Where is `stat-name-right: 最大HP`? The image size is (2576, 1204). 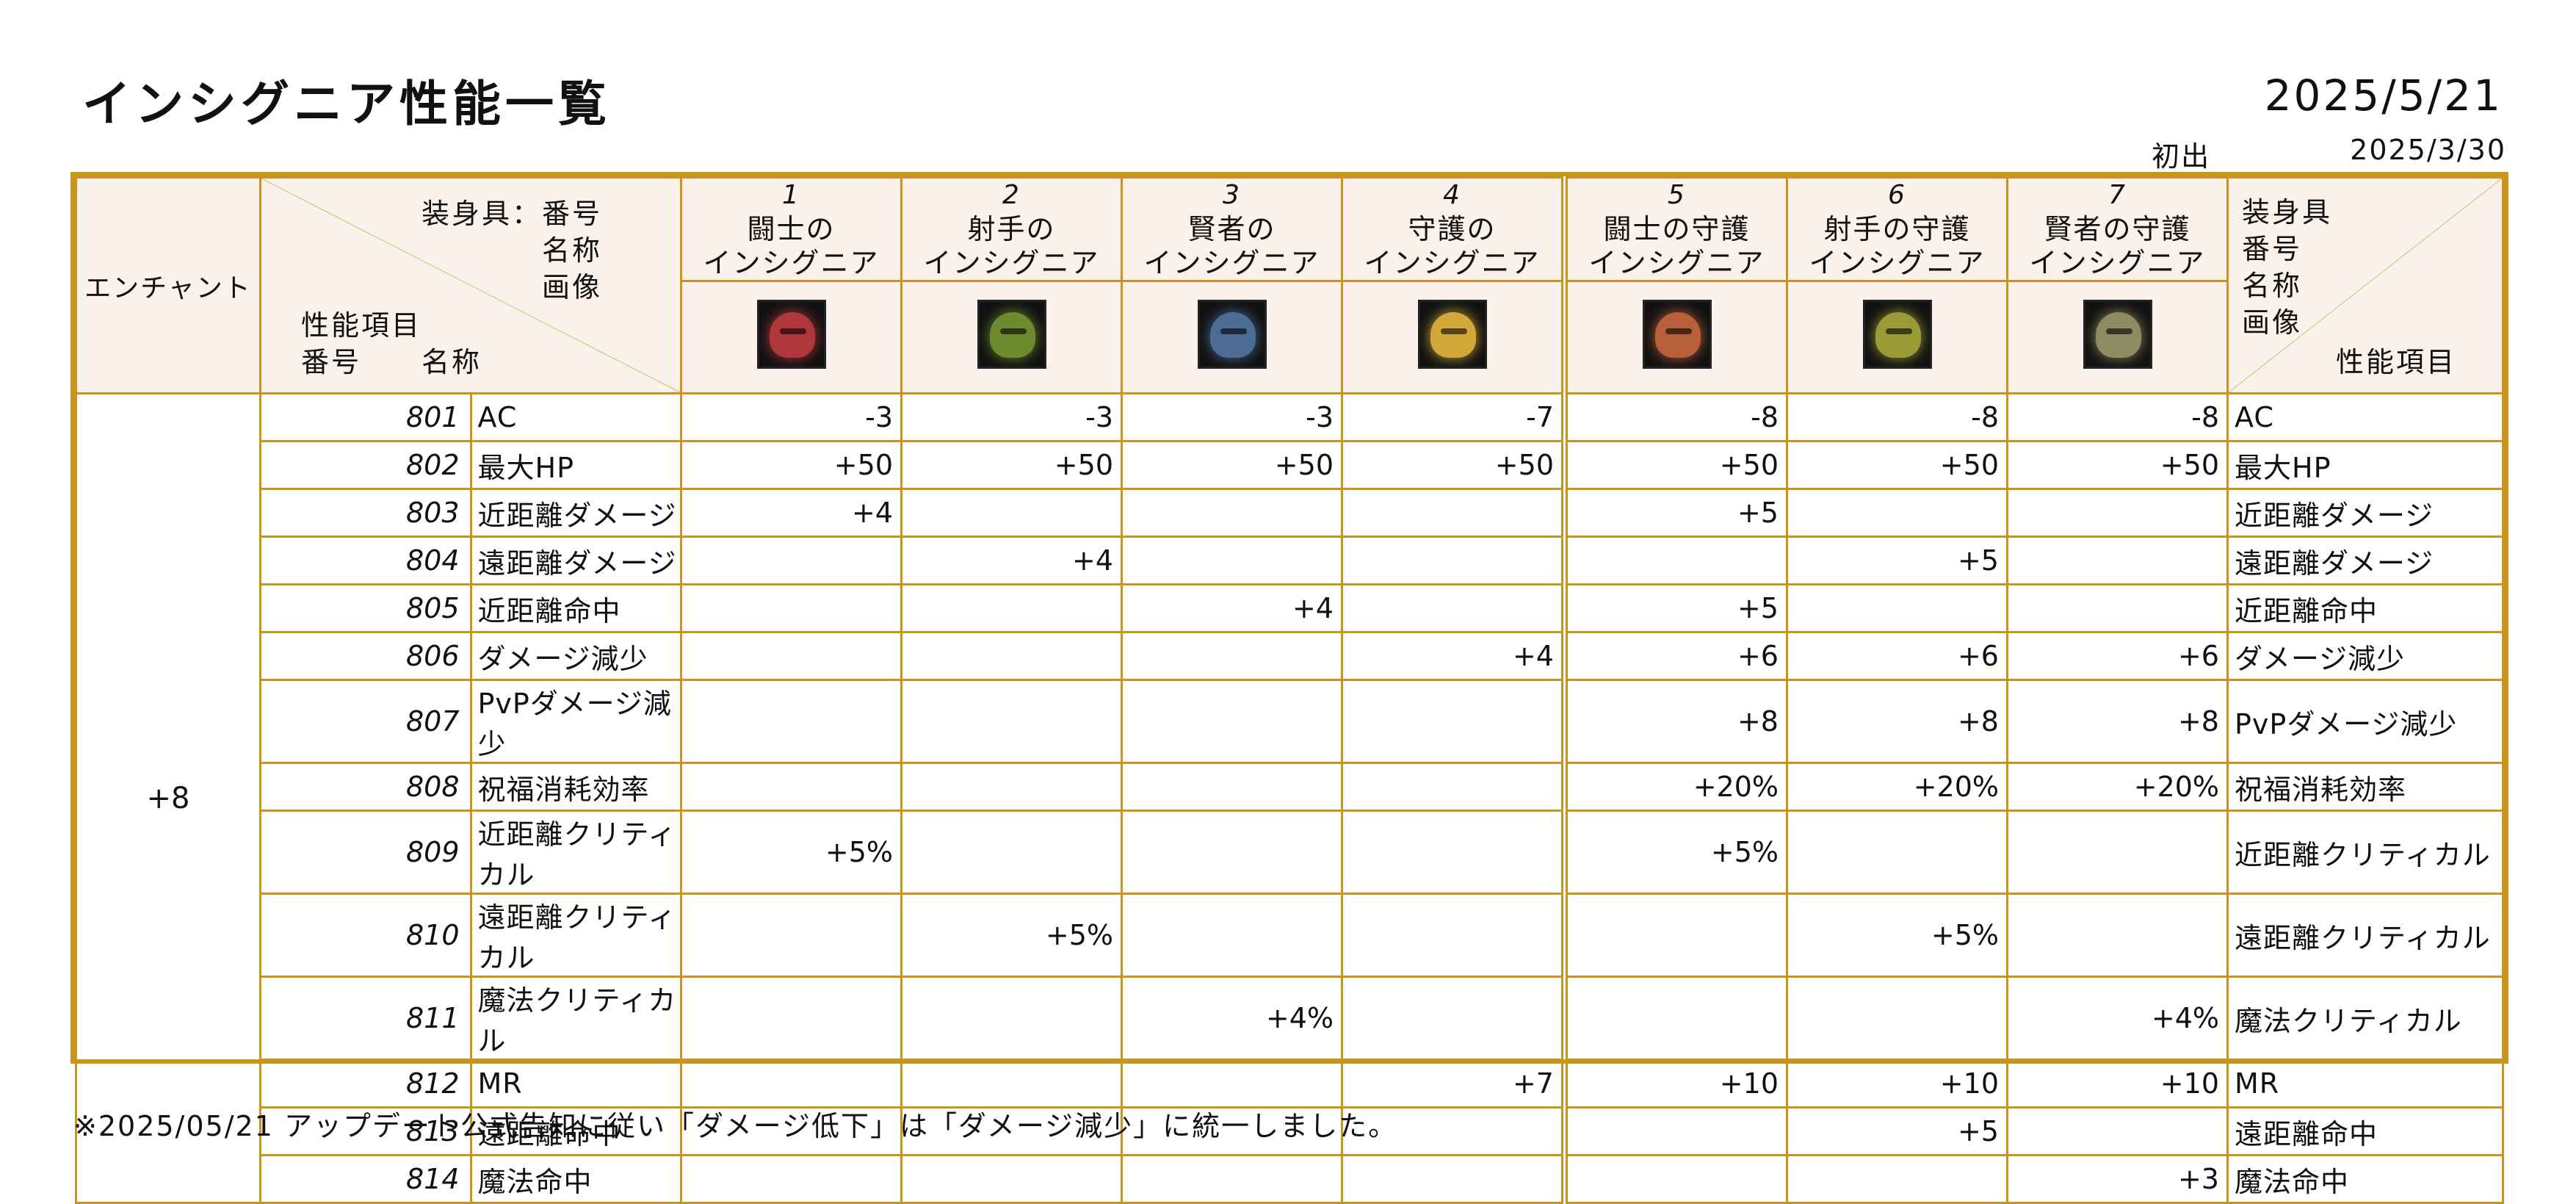
stat-name-right: 最大HP is located at coordinates (2365, 465).